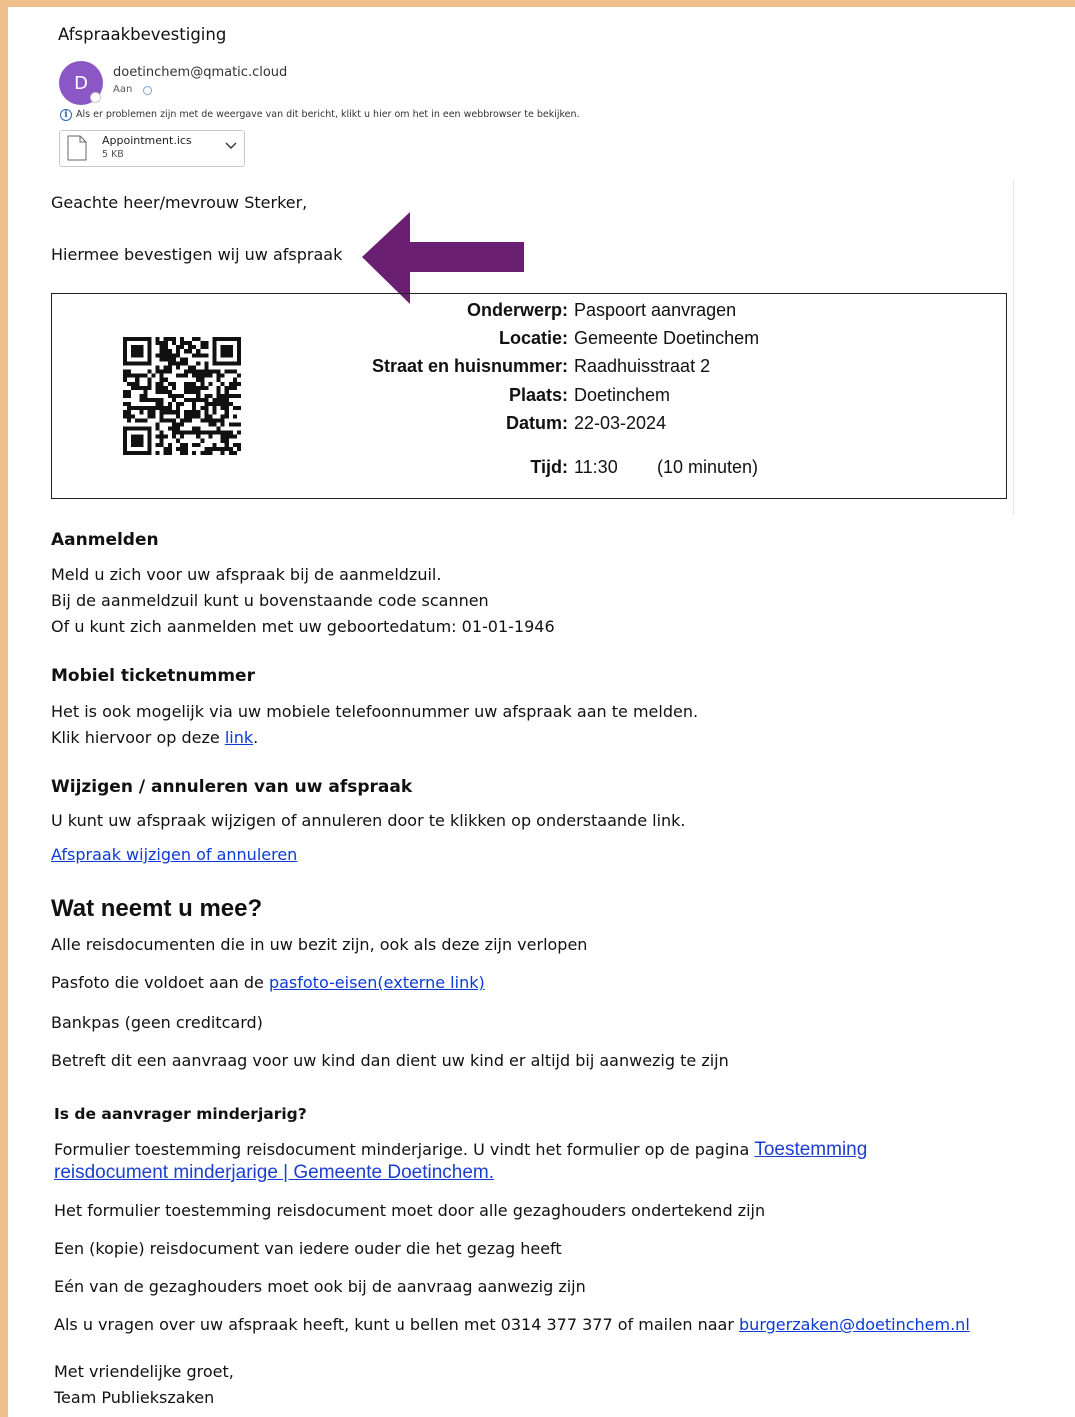  What do you see at coordinates (655, 310) in the screenshot?
I see `subject-value: Paspoort aanvragen` at bounding box center [655, 310].